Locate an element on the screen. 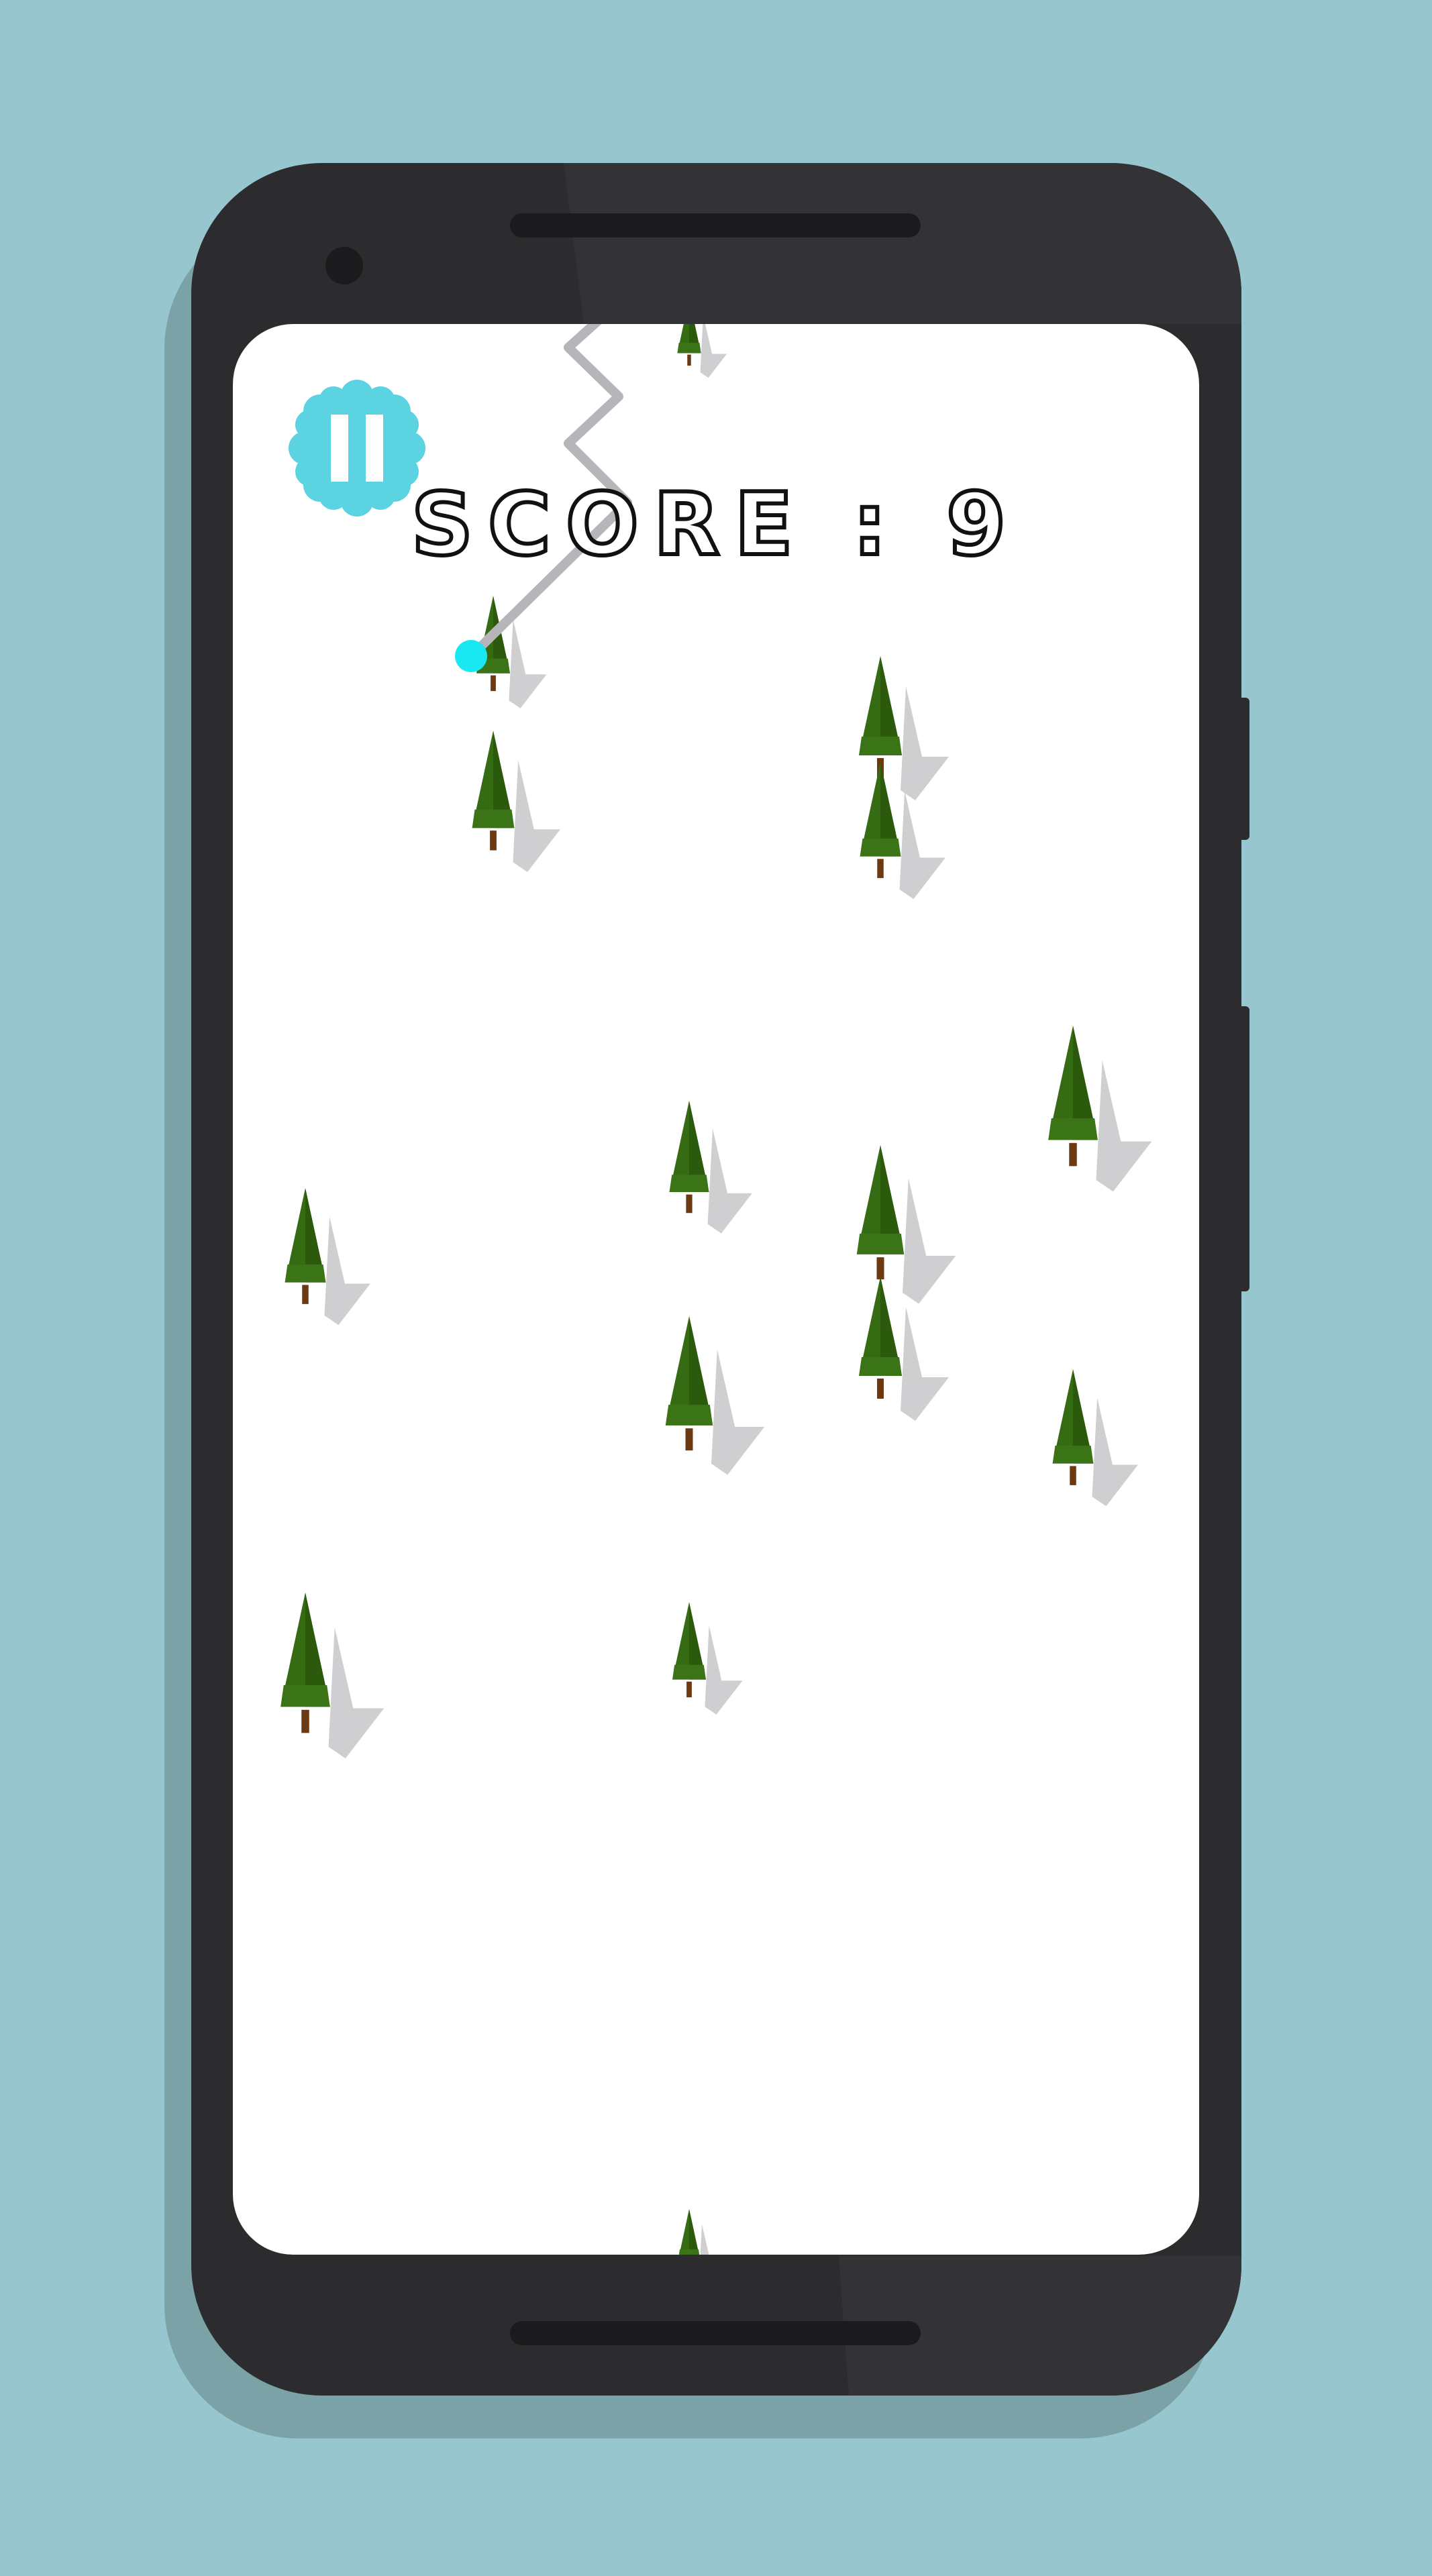  player-dot is located at coordinates (471, 656).